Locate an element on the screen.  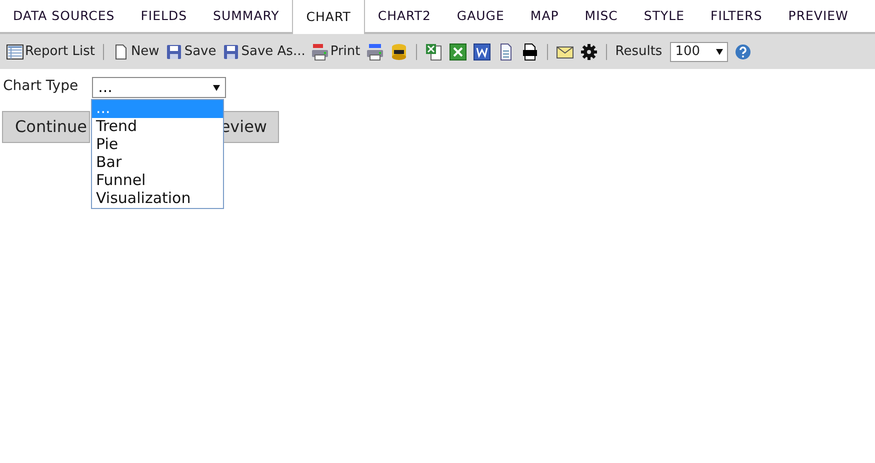
tab: FILTERS is located at coordinates (737, 16).